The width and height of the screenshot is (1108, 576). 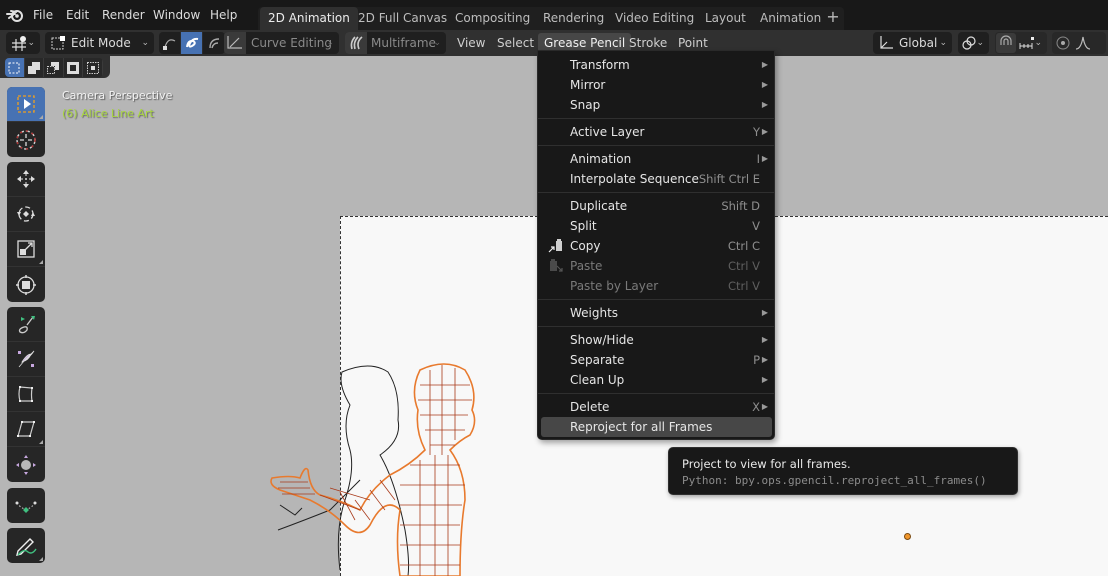 What do you see at coordinates (309, 18) in the screenshot?
I see `tab-2d-animation: 2D Animation` at bounding box center [309, 18].